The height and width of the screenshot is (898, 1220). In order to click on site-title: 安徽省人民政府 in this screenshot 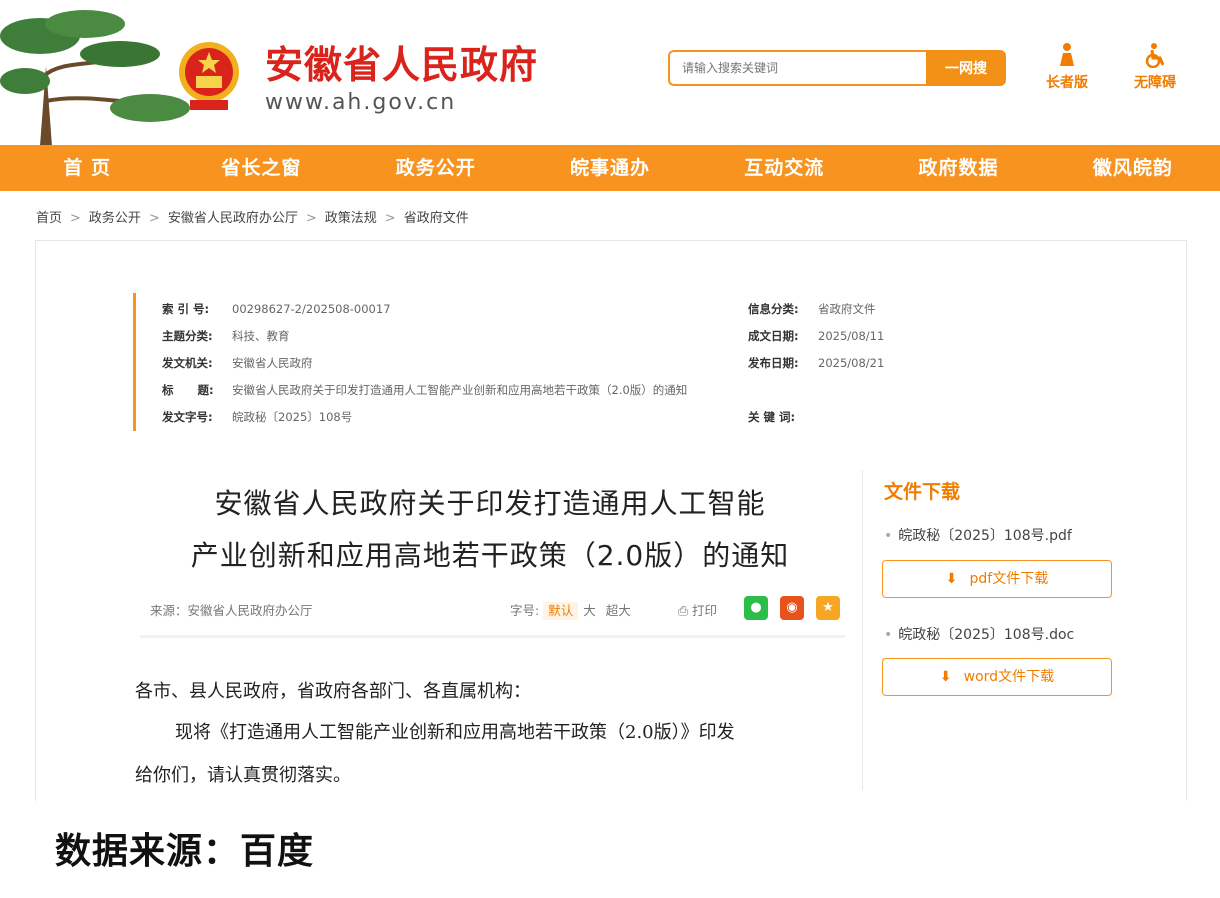, I will do `click(401, 65)`.